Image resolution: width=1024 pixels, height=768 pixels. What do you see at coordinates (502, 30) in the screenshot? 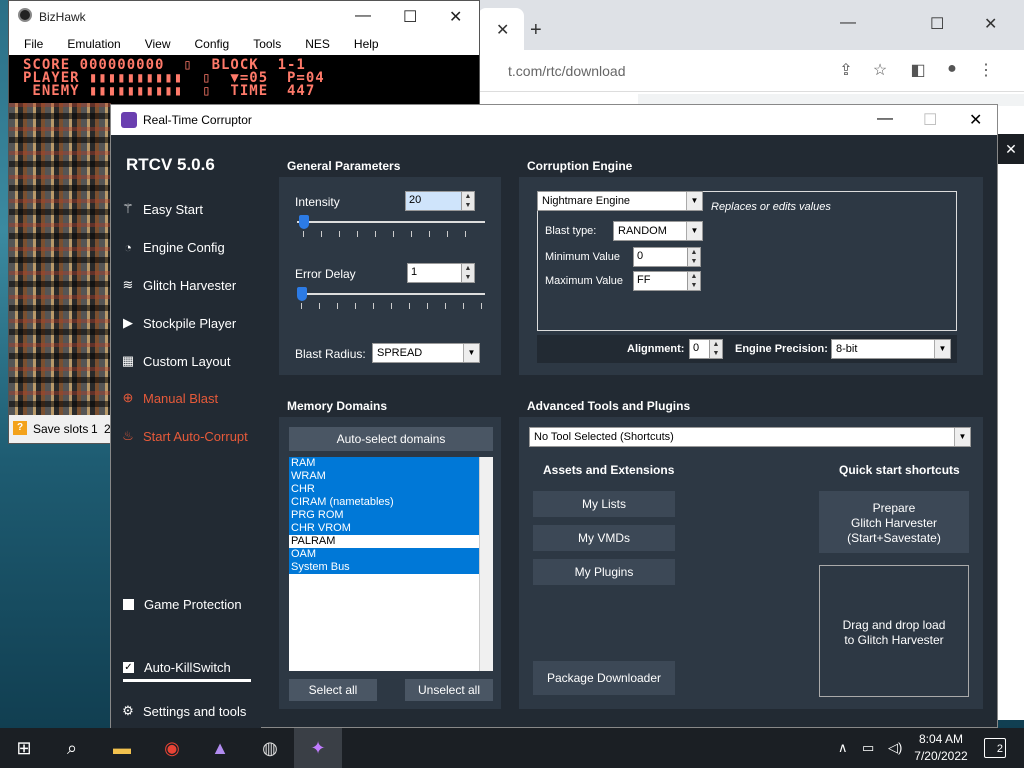
I see `tab-close-icon: ✕` at bounding box center [502, 30].